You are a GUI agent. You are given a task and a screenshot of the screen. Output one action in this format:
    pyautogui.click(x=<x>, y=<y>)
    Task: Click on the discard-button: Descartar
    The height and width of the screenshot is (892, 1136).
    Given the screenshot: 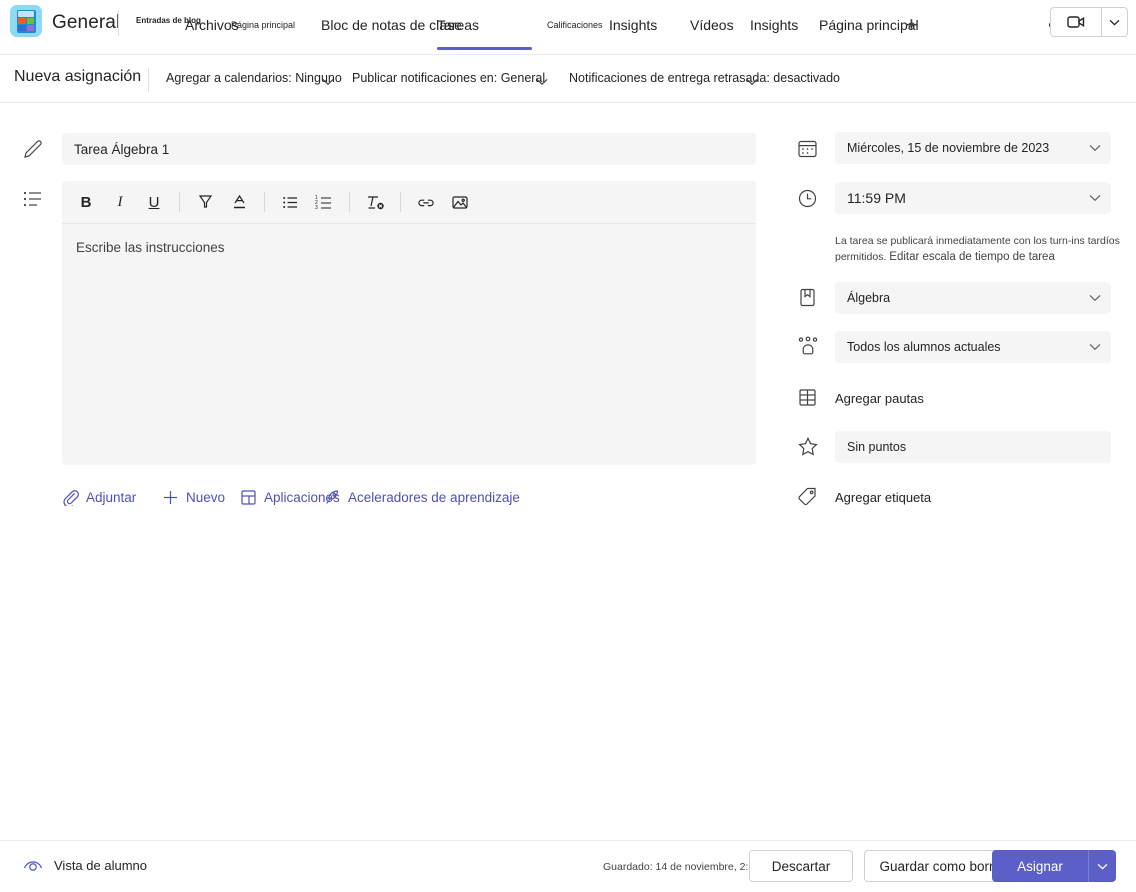 What is the action you would take?
    pyautogui.click(x=801, y=866)
    